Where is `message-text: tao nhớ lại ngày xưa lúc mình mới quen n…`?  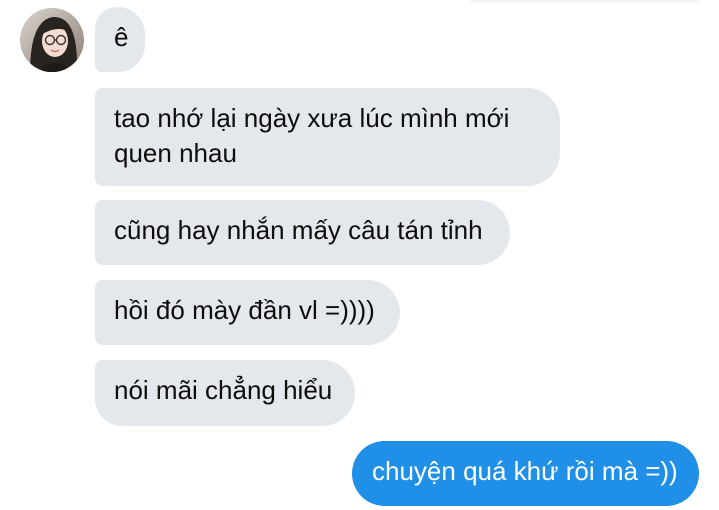
message-text: tao nhớ lại ngày xưa lúc mình mới quen n… is located at coordinates (312, 135).